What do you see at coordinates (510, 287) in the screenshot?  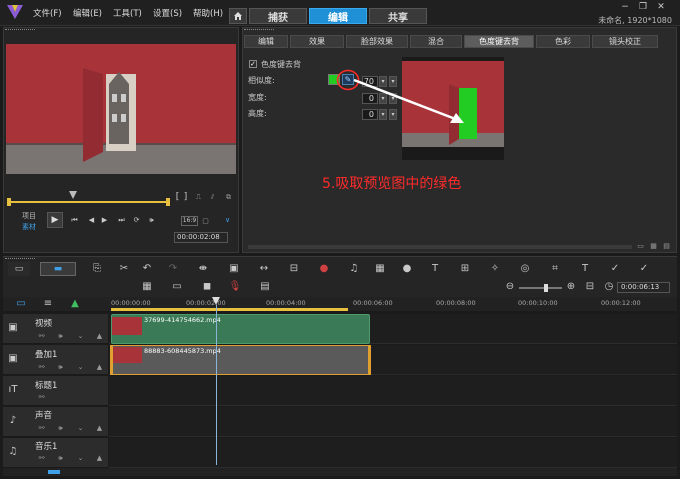 I see `zoom-out-icon: ⊖` at bounding box center [510, 287].